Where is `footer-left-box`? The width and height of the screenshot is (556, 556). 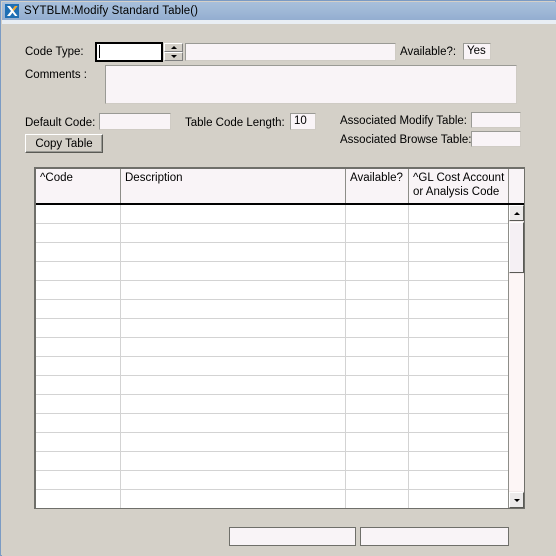
footer-left-box is located at coordinates (292, 536).